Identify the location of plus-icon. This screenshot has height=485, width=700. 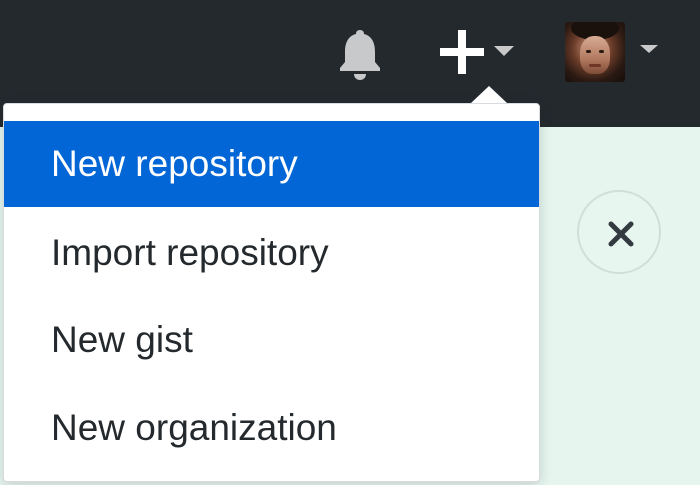
(462, 52).